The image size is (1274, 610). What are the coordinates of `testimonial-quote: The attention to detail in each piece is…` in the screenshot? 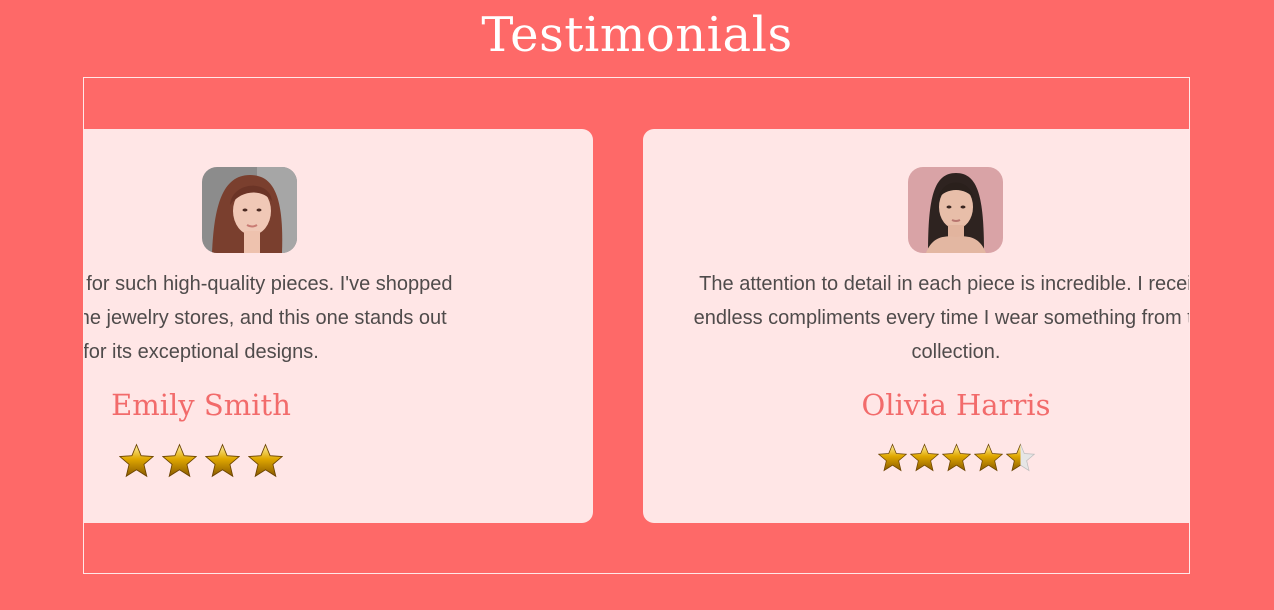 It's located at (941, 318).